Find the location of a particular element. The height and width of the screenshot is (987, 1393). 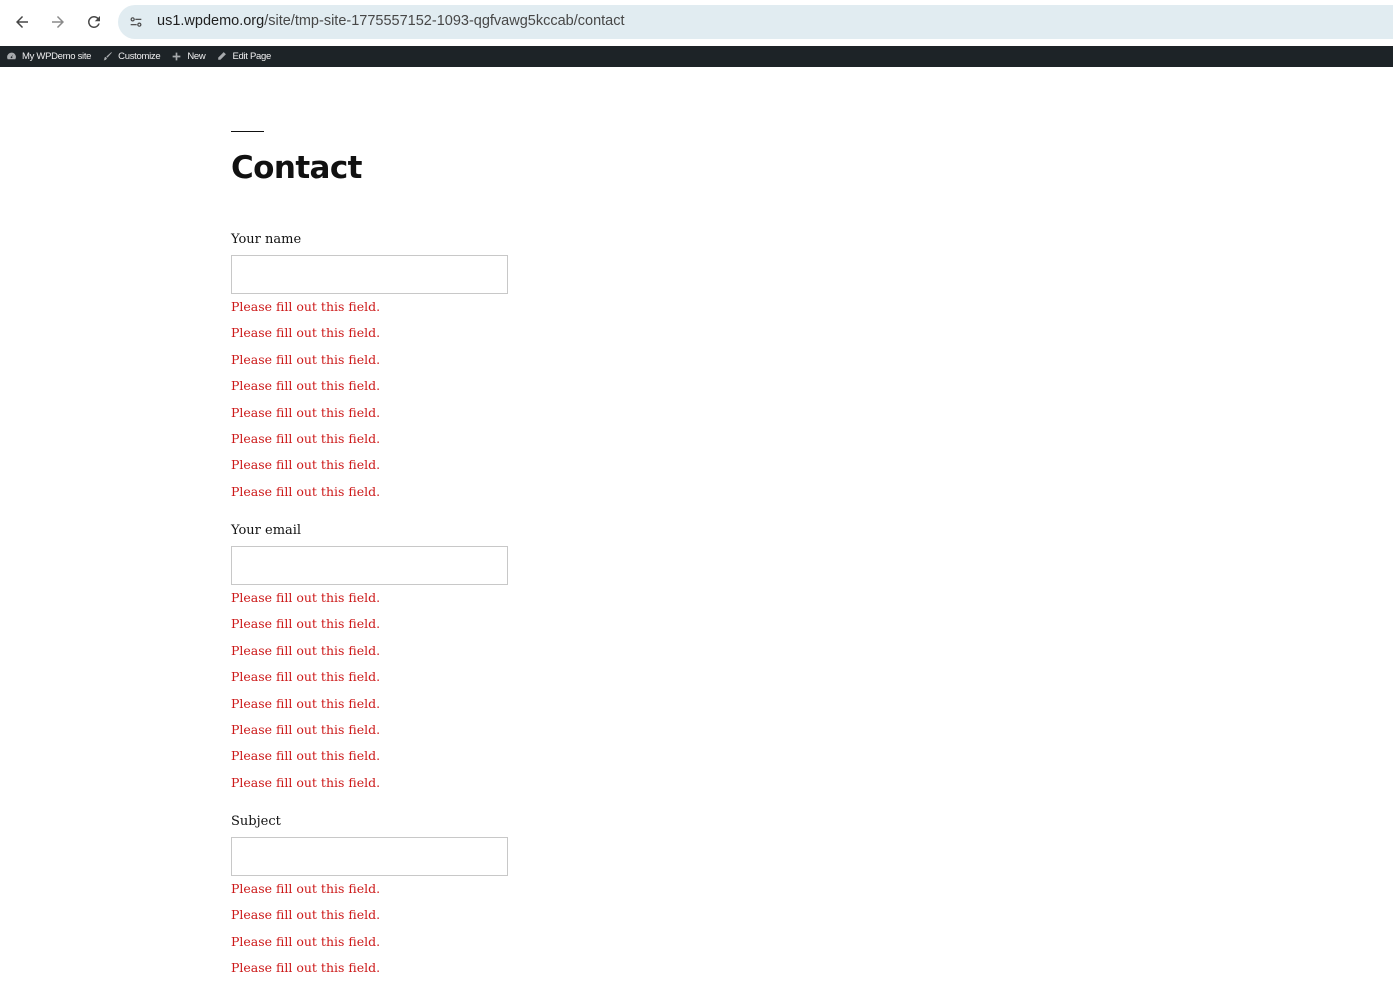

title-separator is located at coordinates (247, 131).